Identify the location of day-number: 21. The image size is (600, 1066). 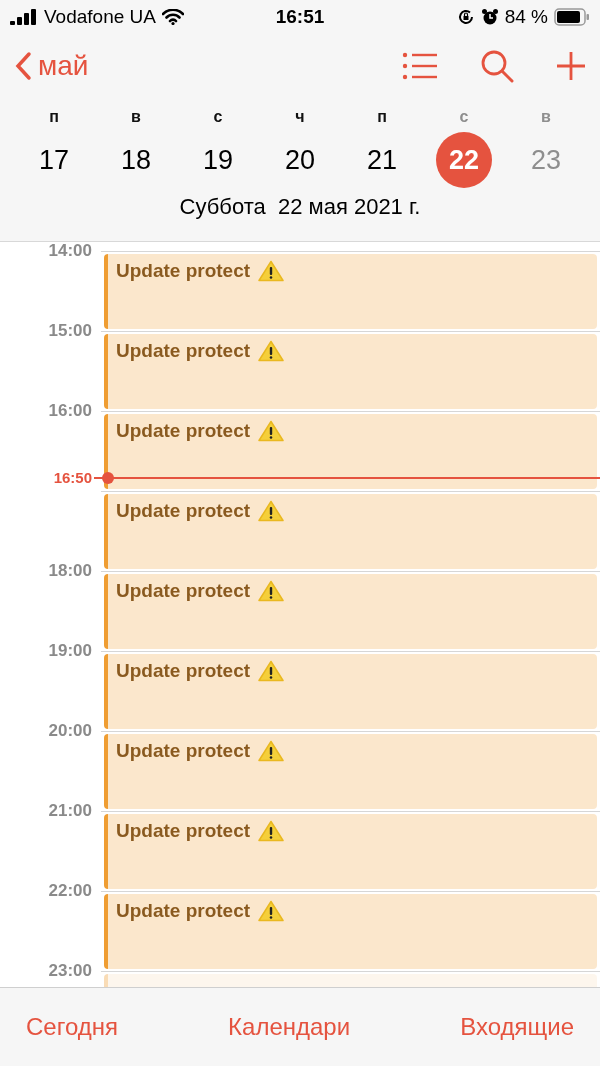
(382, 160).